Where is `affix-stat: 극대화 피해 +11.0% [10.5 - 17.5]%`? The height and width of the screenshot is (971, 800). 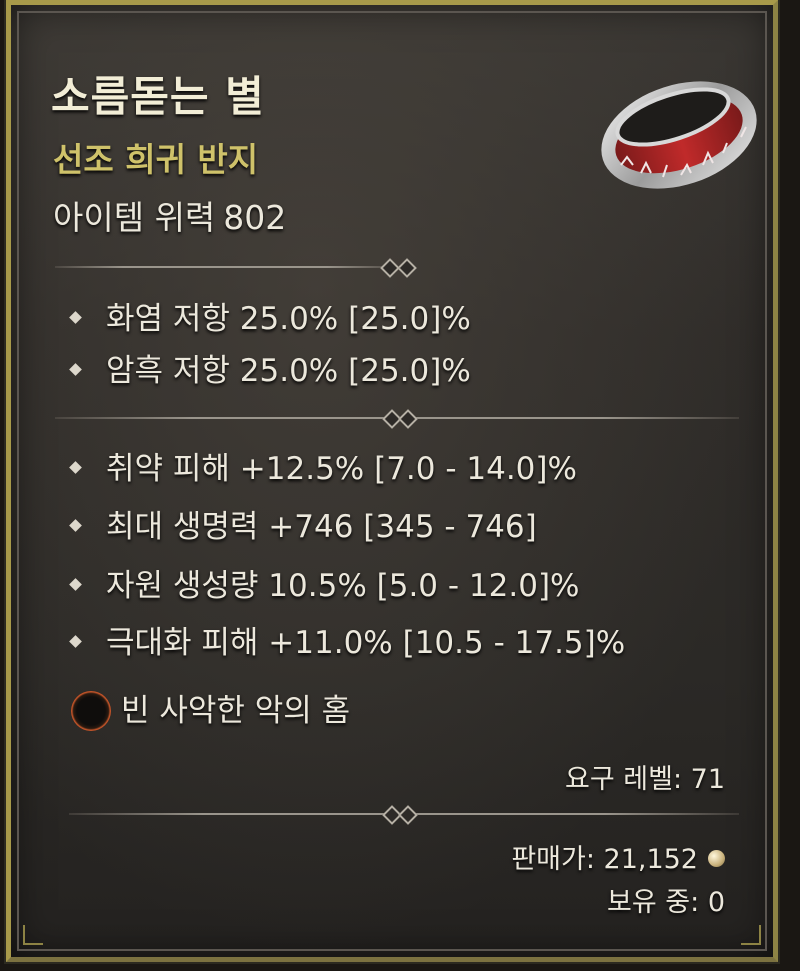
affix-stat: 극대화 피해 +11.0% [10.5 - 17.5]% is located at coordinates (347, 639).